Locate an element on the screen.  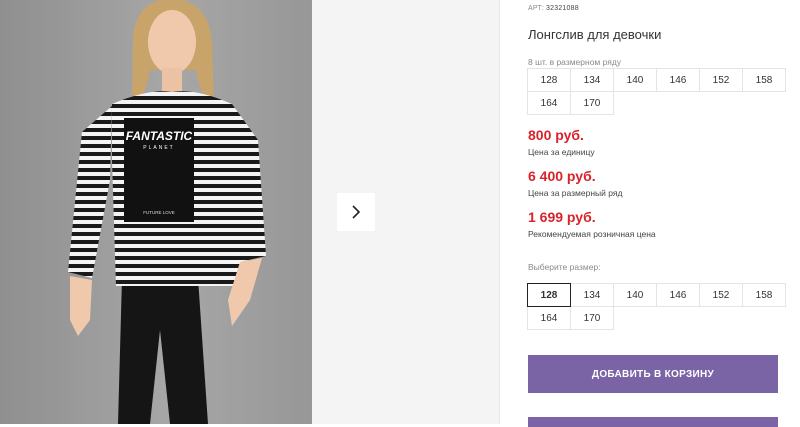
size-option: 140 is located at coordinates (635, 295).